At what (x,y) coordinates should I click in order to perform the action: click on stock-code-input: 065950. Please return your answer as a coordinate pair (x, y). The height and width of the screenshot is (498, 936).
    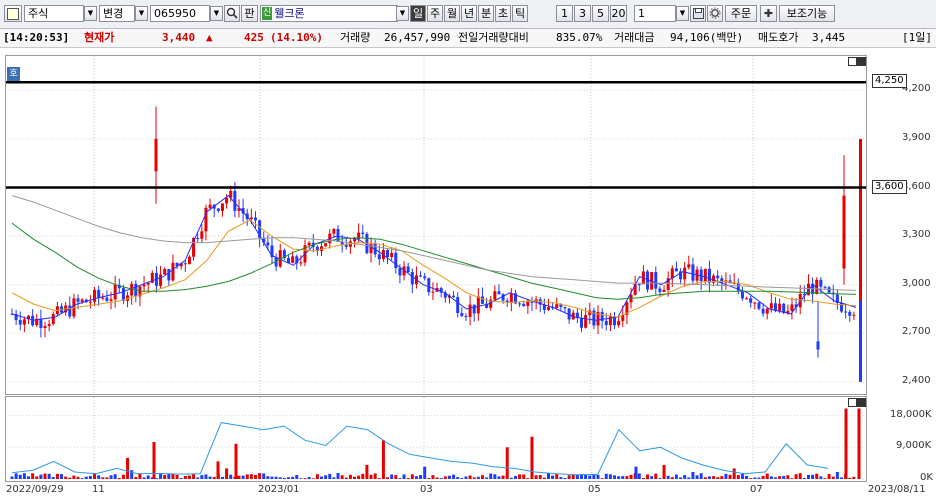
    Looking at the image, I should click on (180, 13).